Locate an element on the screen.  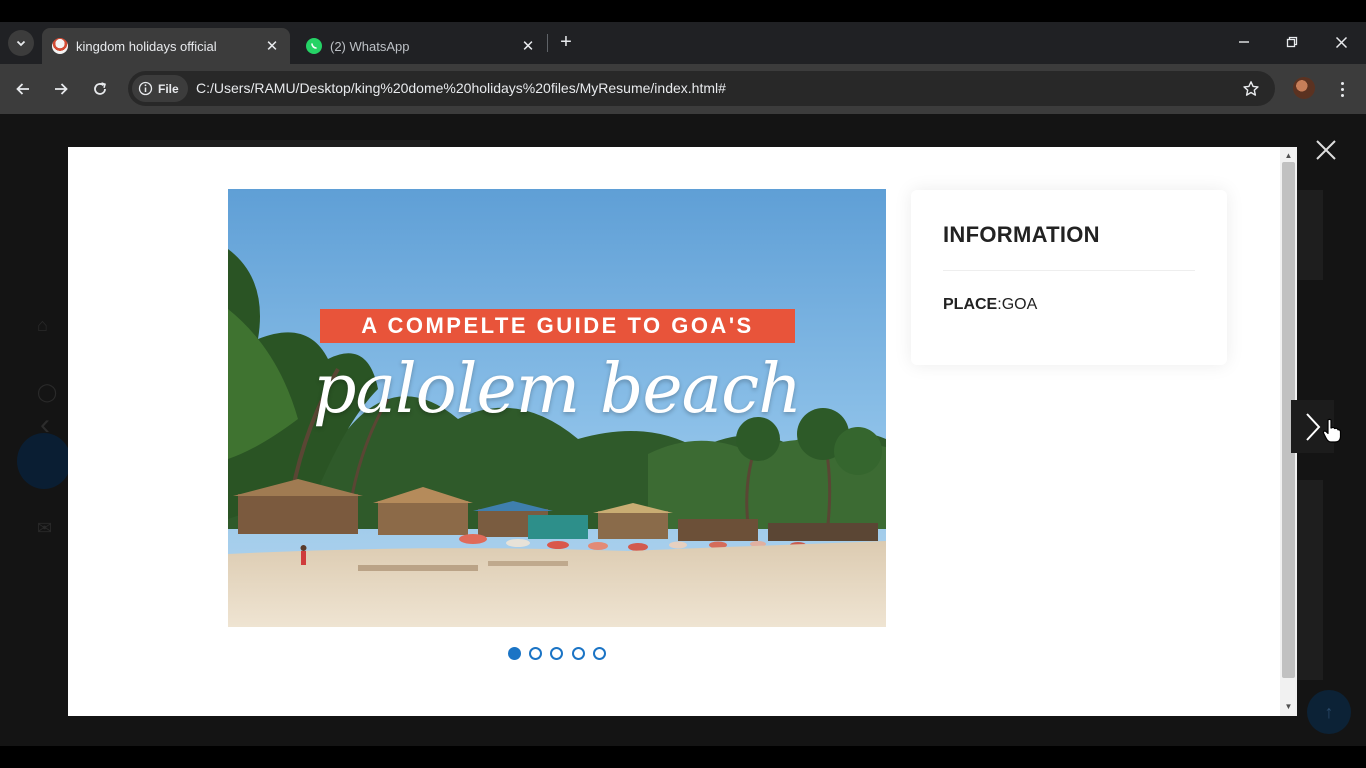
hand-cursor-icon is located at coordinates (1332, 430).